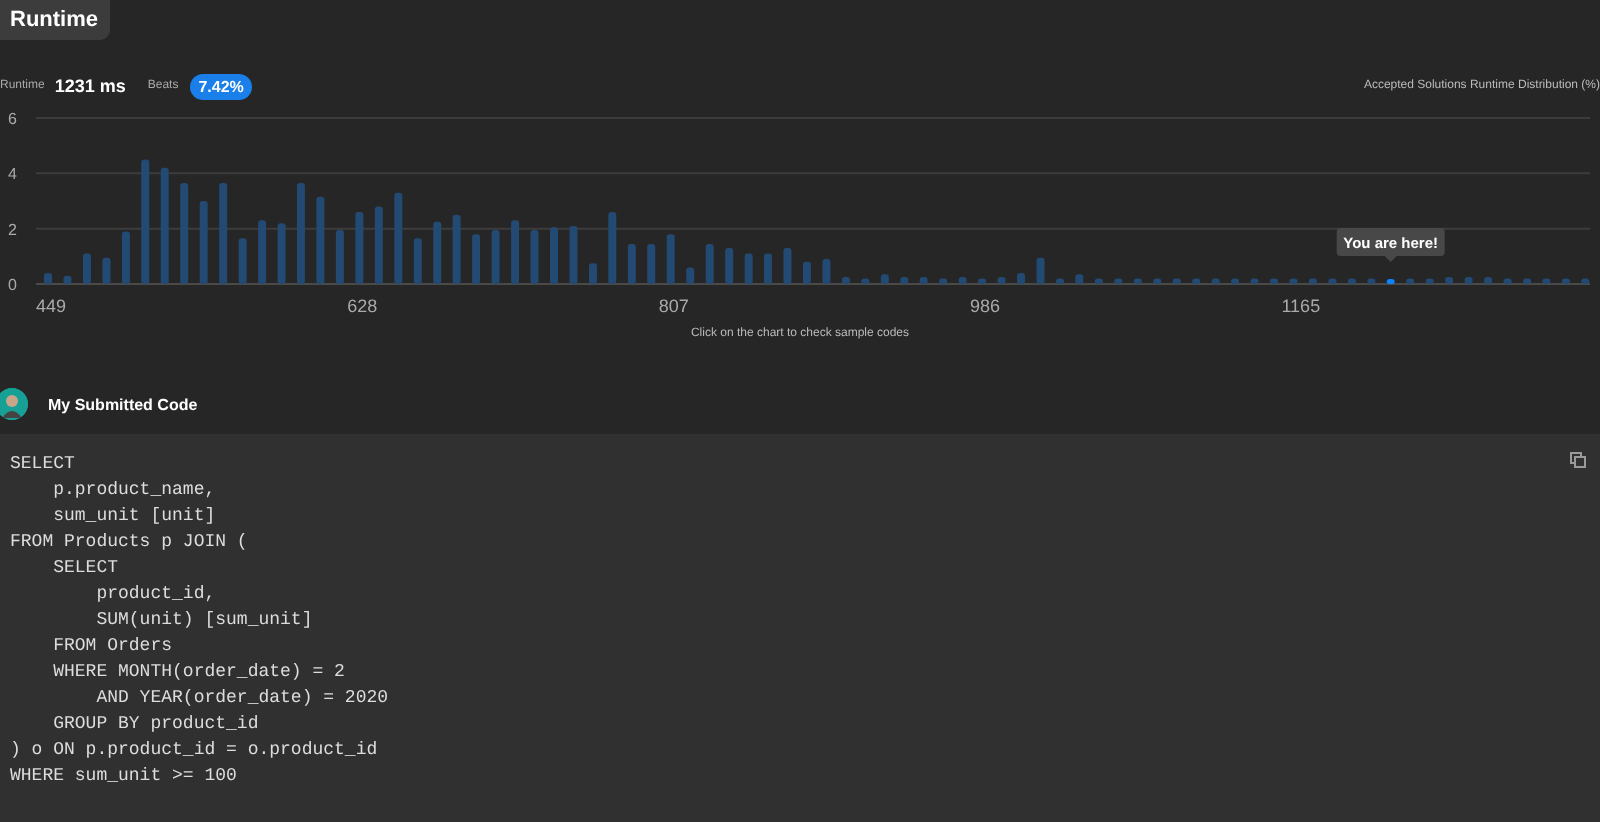 Image resolution: width=1600 pixels, height=822 pixels. Describe the element at coordinates (133, 517) in the screenshot. I see `code-line: sum_unit [unit]` at that location.